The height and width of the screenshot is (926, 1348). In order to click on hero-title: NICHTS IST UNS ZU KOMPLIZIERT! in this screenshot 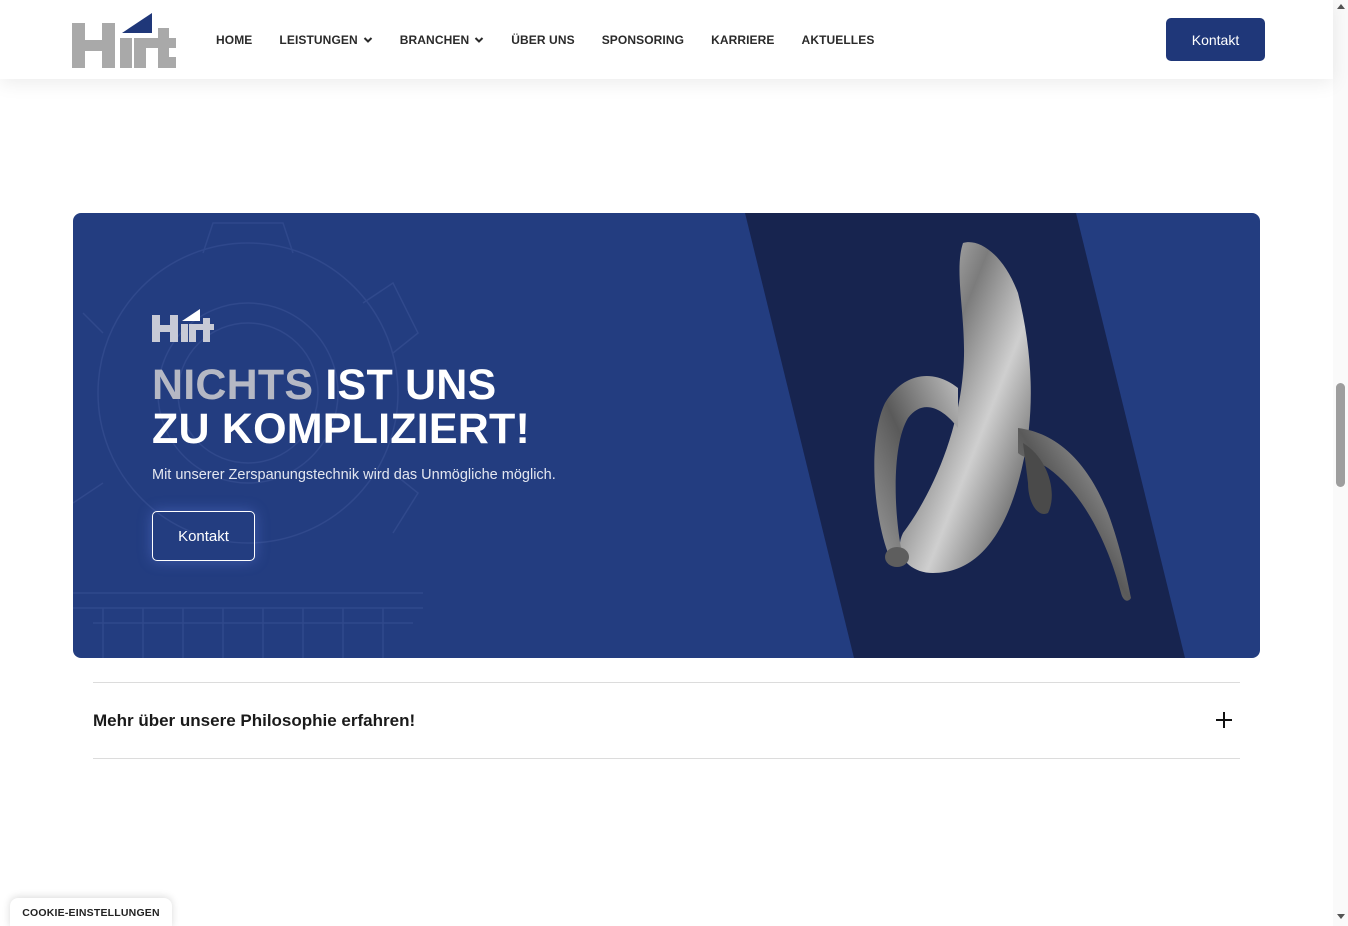, I will do `click(341, 407)`.